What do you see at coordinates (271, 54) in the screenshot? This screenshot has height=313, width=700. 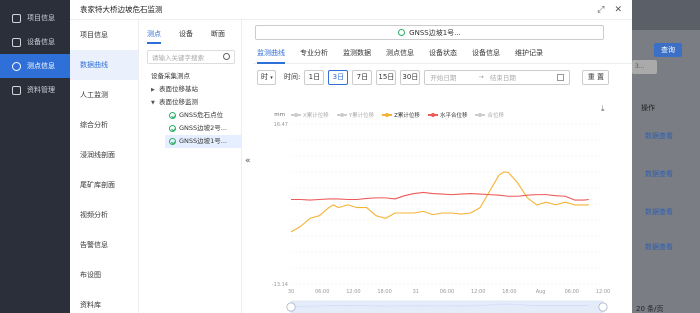 I see `main-tab: 监测曲线` at bounding box center [271, 54].